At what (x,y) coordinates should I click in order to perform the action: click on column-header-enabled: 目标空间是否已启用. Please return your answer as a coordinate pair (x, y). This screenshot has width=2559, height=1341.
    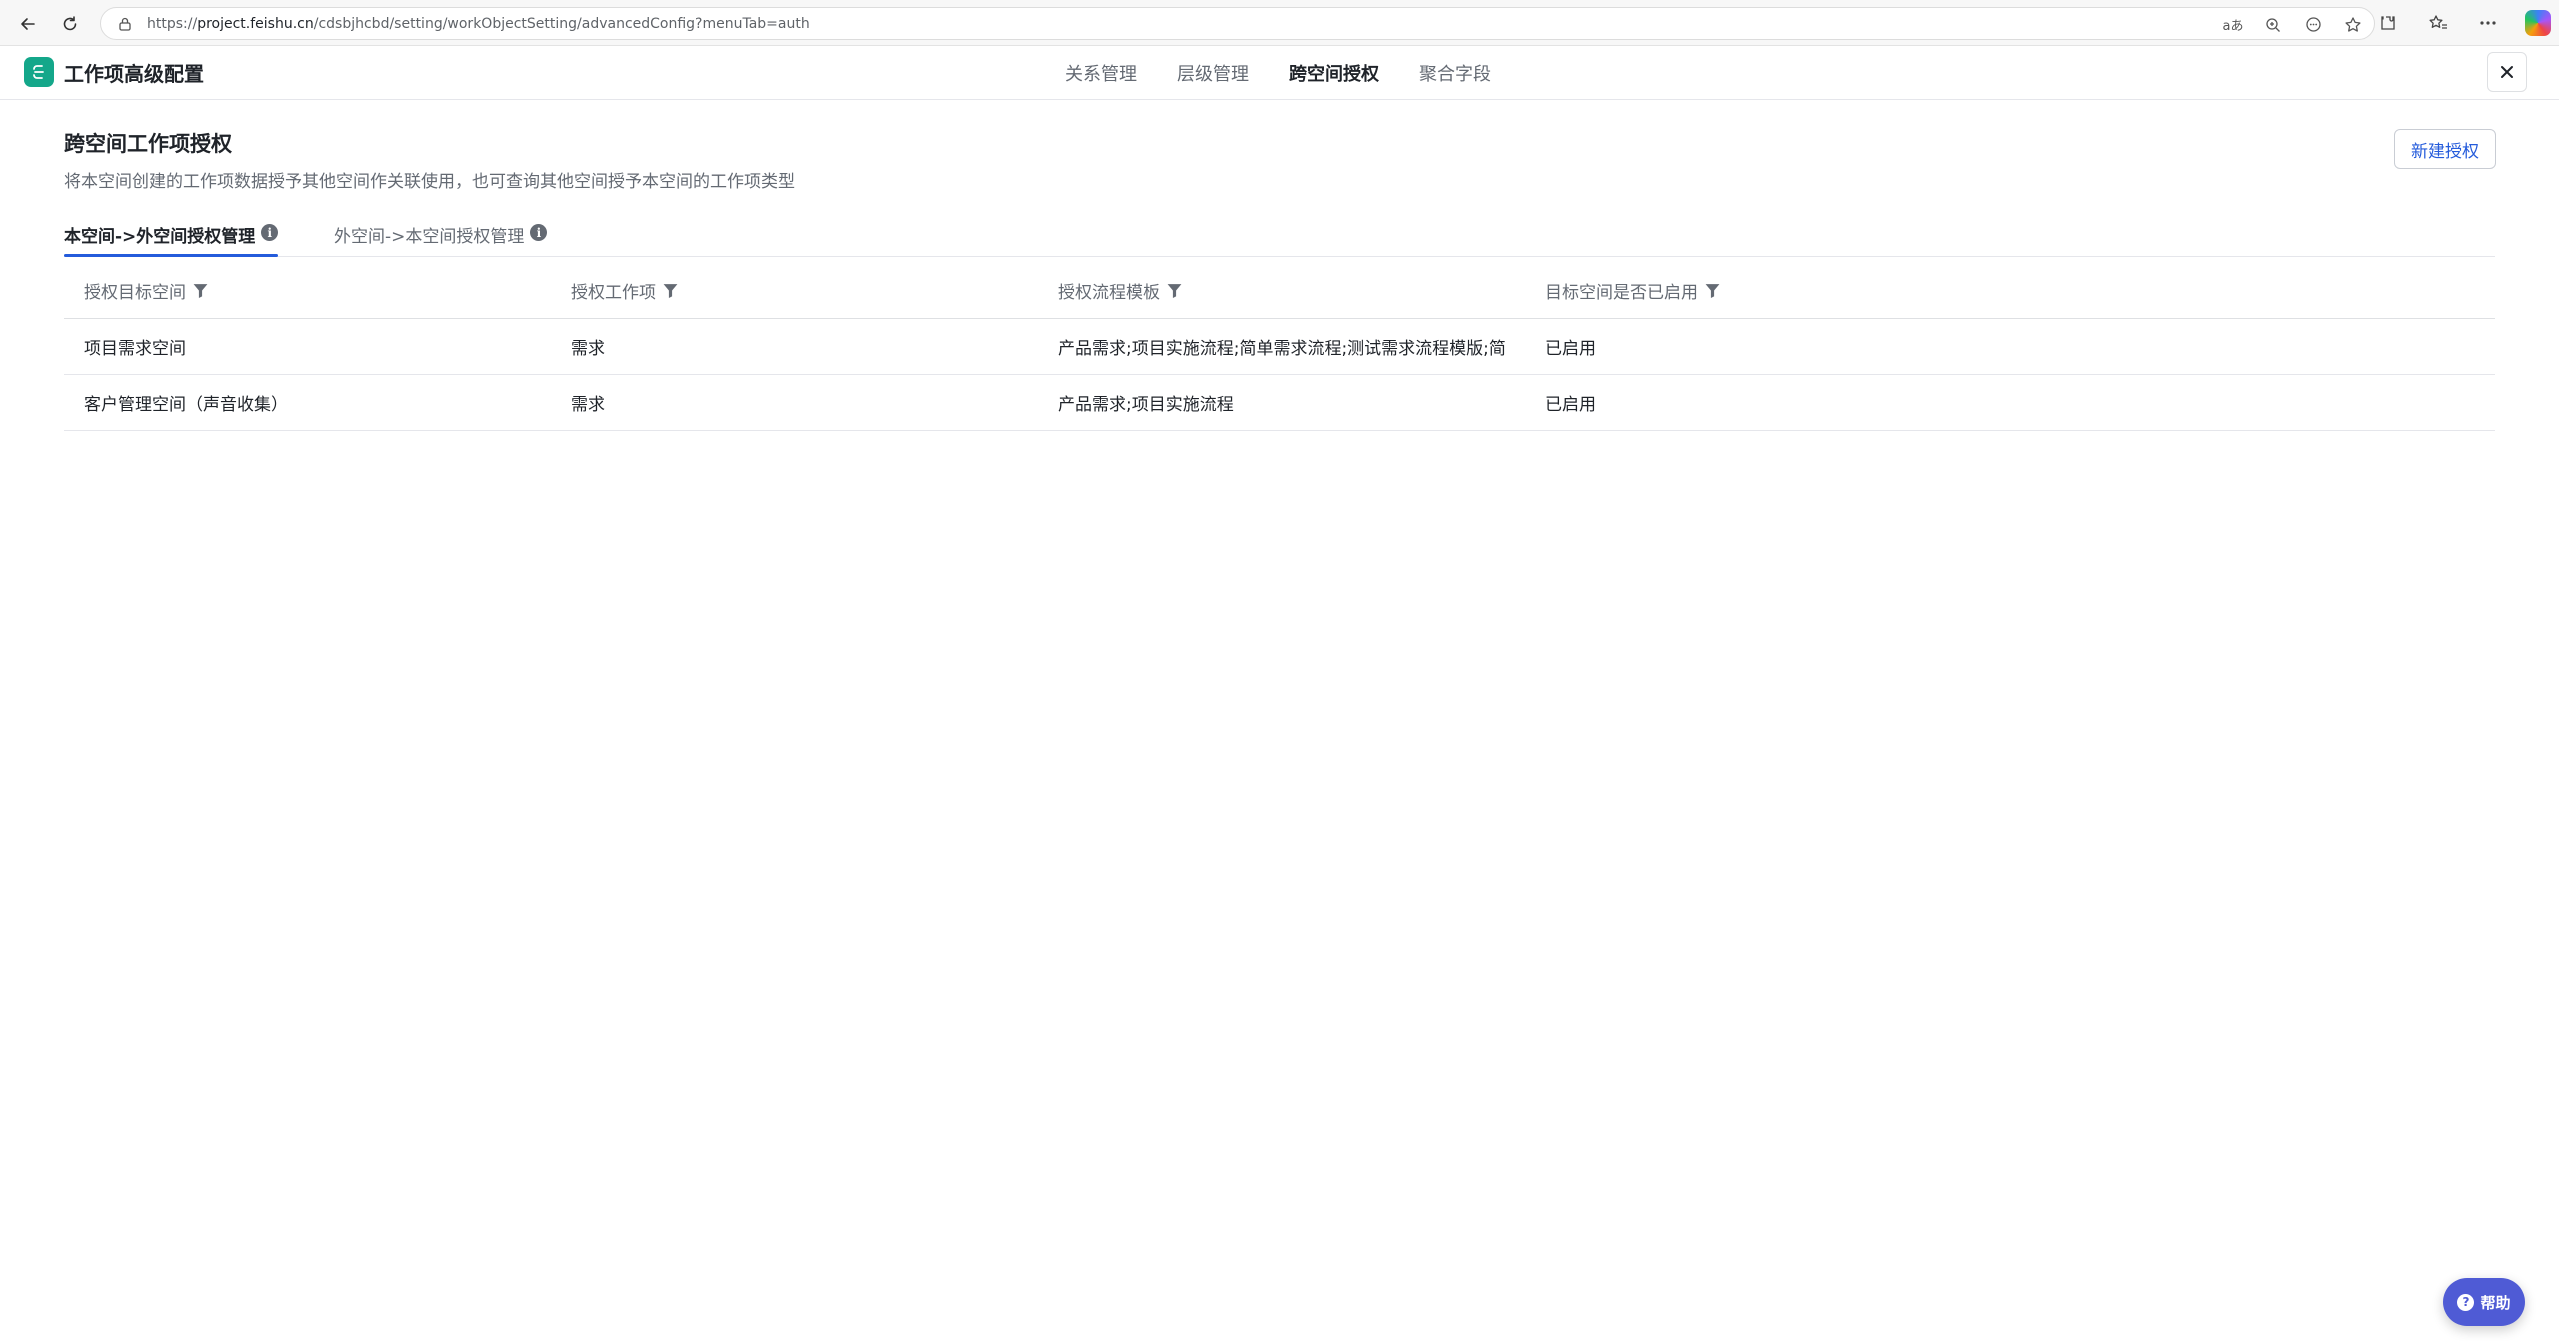
    Looking at the image, I should click on (2010, 290).